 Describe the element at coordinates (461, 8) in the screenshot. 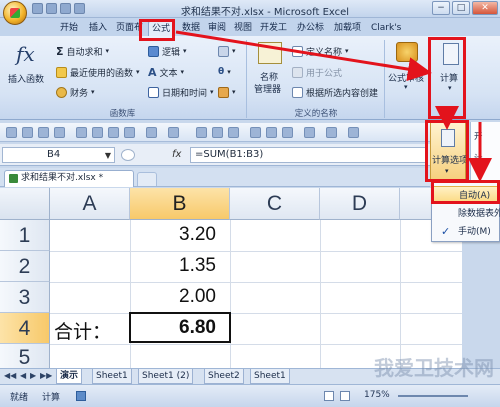

I see `maximize-button: □` at that location.